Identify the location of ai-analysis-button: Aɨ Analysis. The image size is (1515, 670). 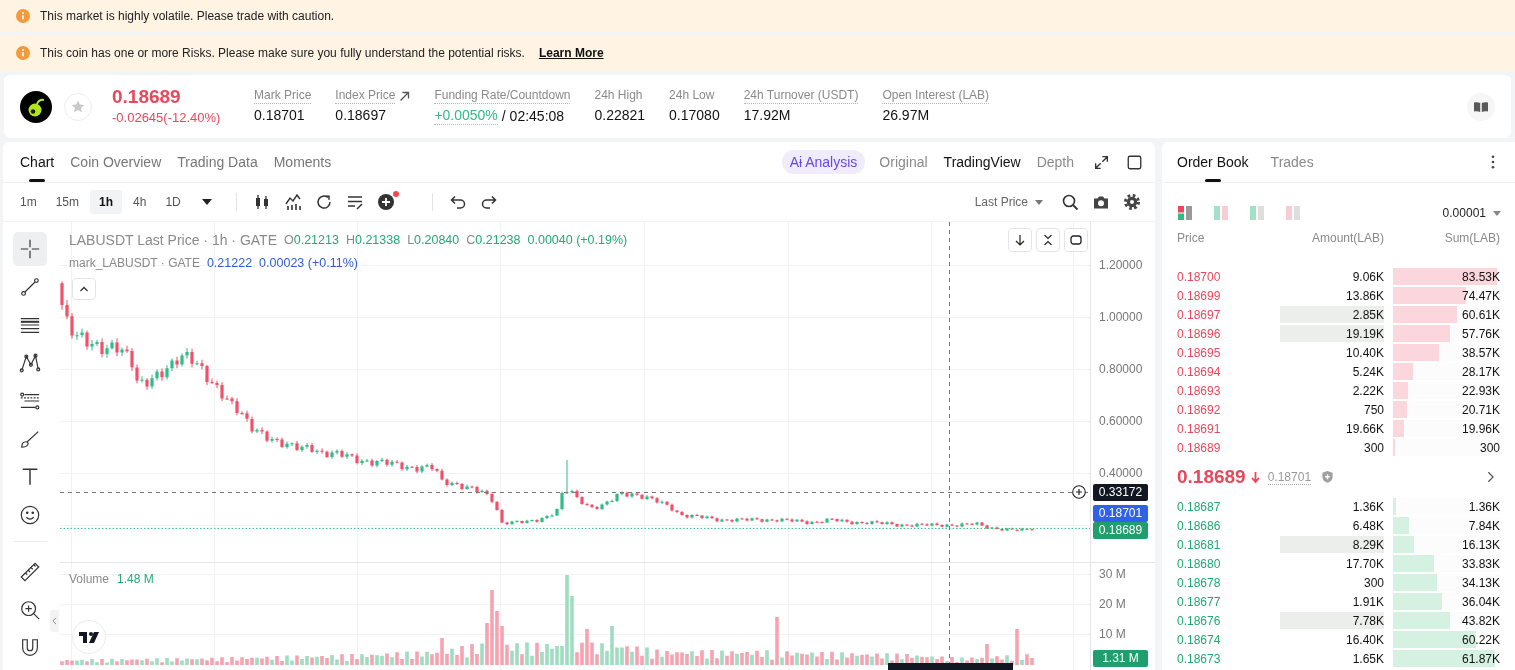
(823, 162).